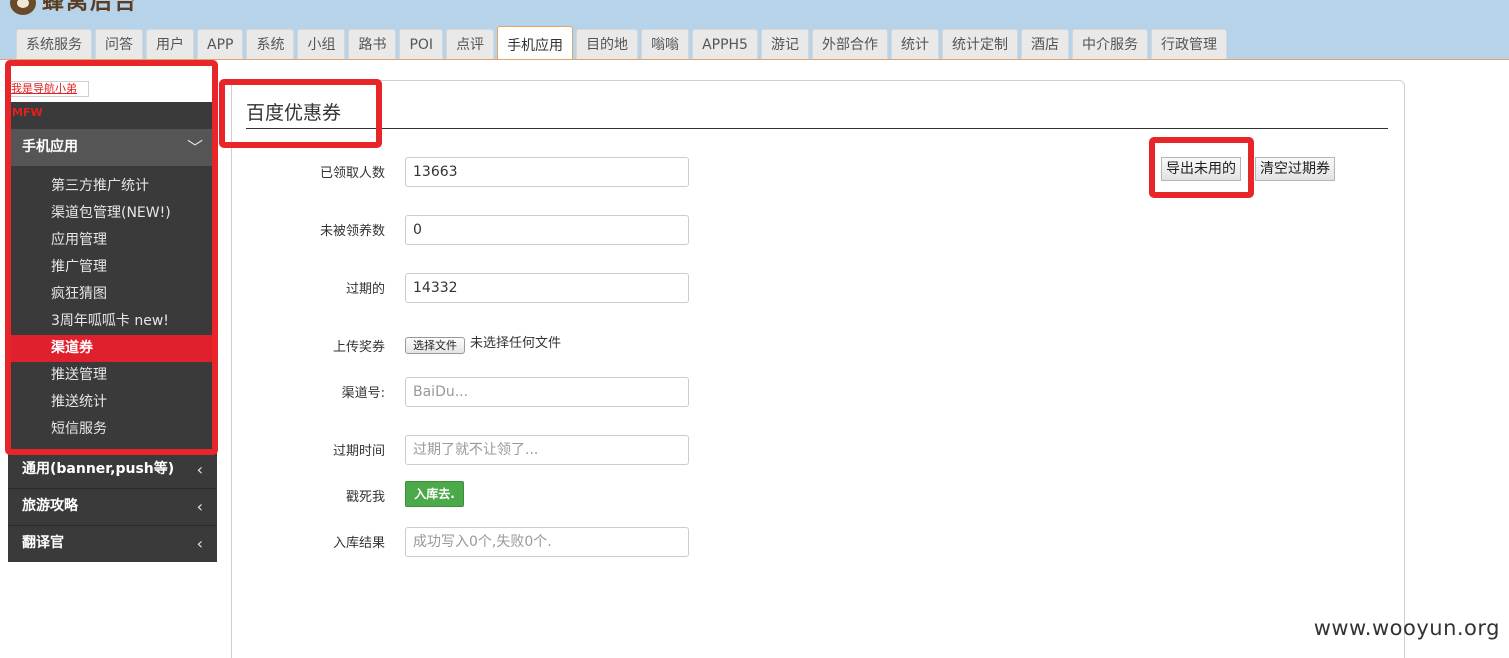 This screenshot has width=1509, height=658. Describe the element at coordinates (54, 44) in the screenshot. I see `tab-system-service: 系统服务` at that location.